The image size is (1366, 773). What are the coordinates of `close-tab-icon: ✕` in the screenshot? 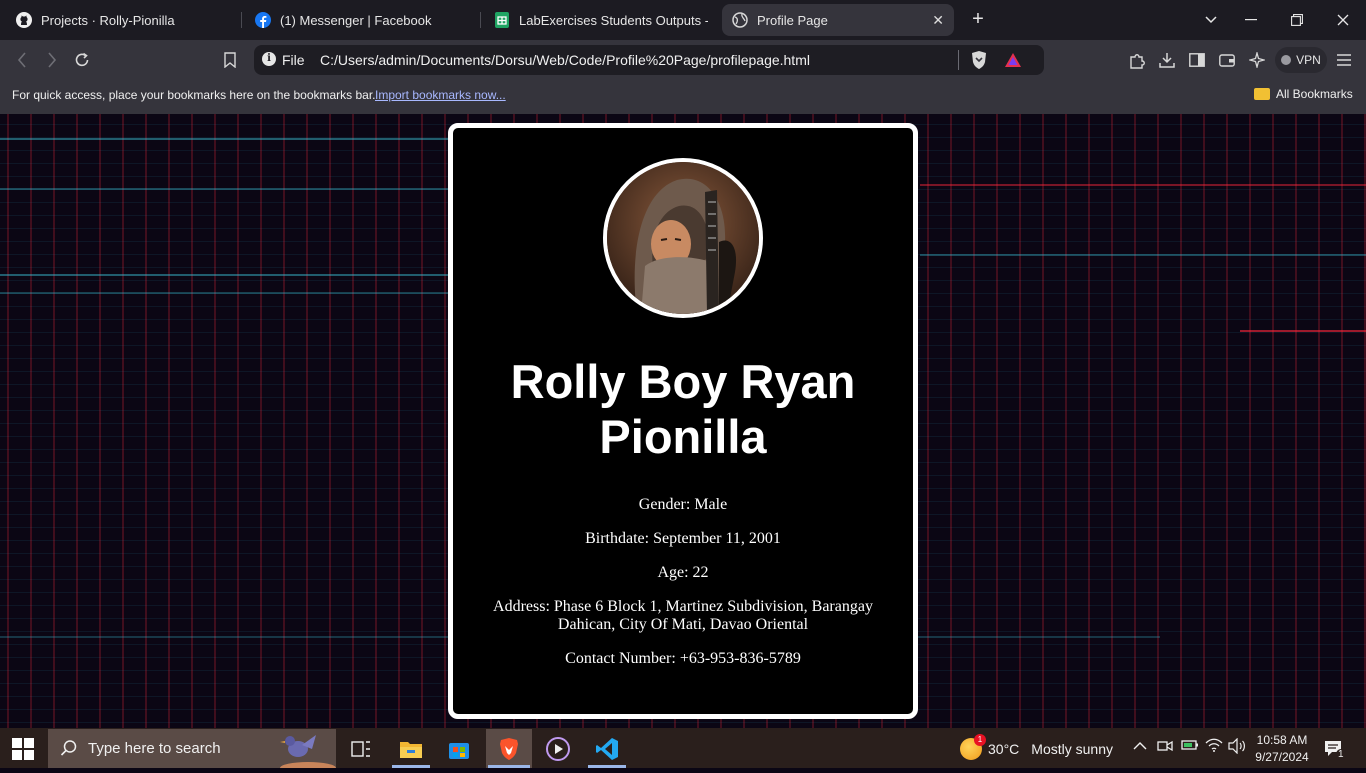 It's located at (938, 20).